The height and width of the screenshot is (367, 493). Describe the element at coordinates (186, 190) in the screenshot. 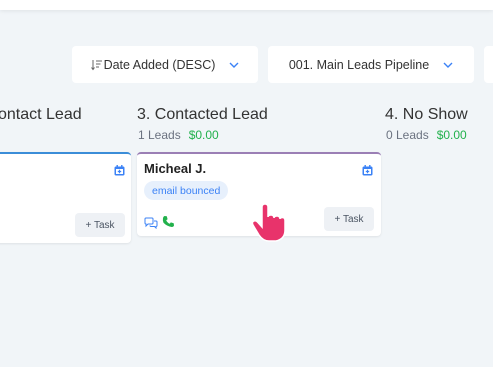

I see `lead-tag: email bounced` at that location.